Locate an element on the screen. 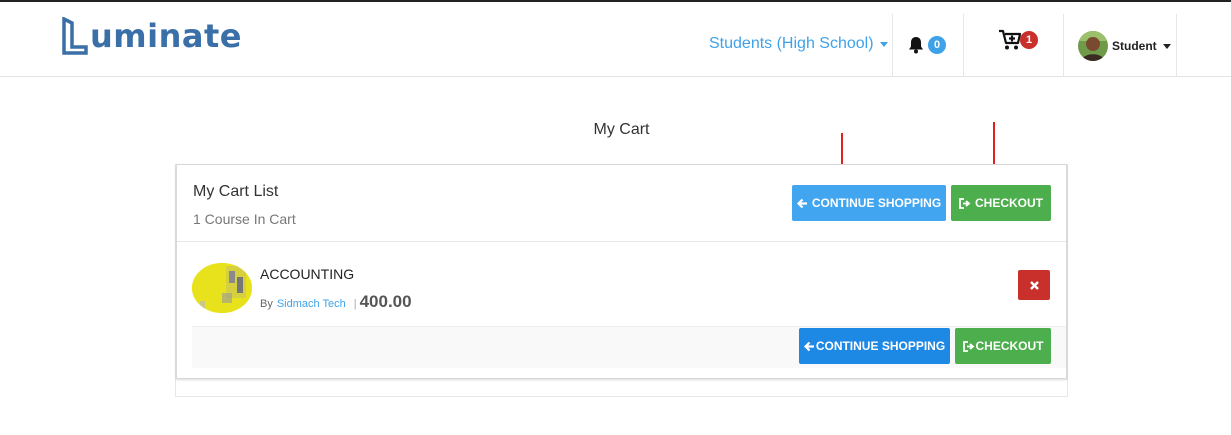 The height and width of the screenshot is (435, 1231). cart-count-text: 1 Course In Cart is located at coordinates (244, 219).